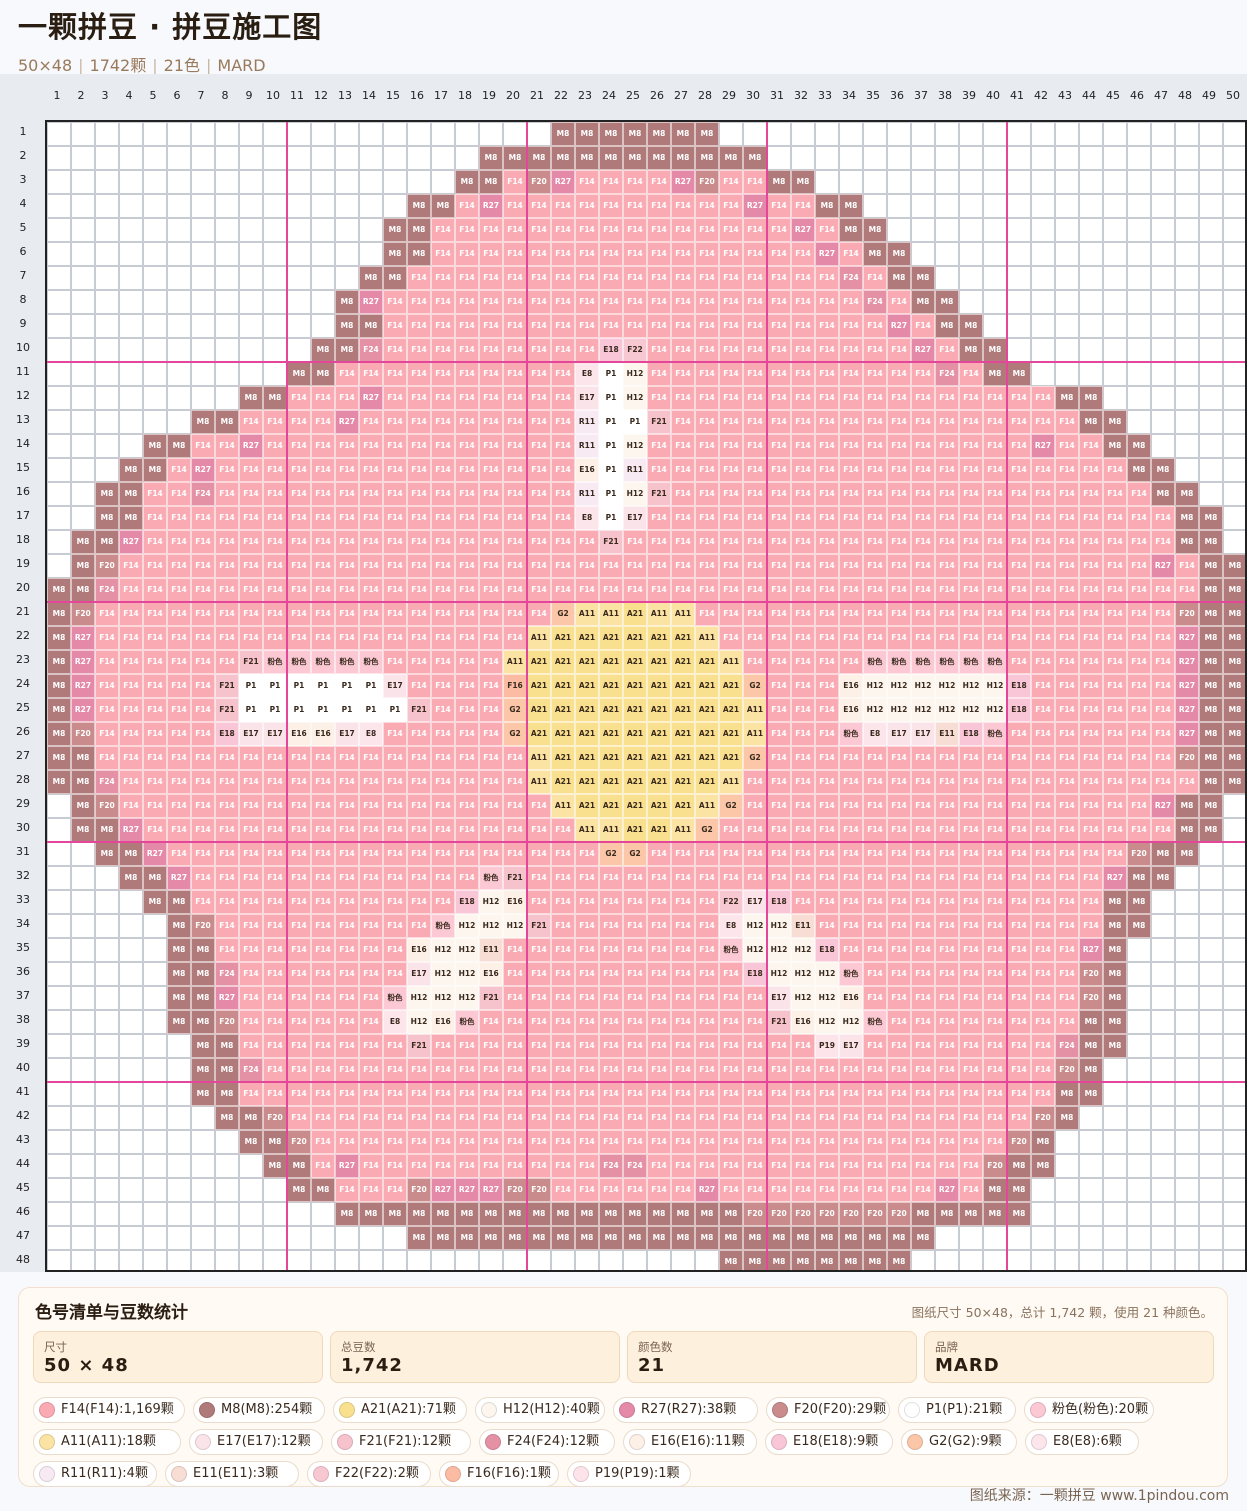  Describe the element at coordinates (131, 830) in the screenshot. I see `bead-cell: R27` at that location.